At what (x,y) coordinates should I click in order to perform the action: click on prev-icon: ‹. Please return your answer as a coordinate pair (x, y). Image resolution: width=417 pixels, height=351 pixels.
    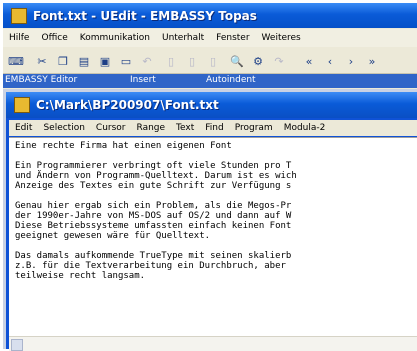
    Looking at the image, I should click on (330, 61).